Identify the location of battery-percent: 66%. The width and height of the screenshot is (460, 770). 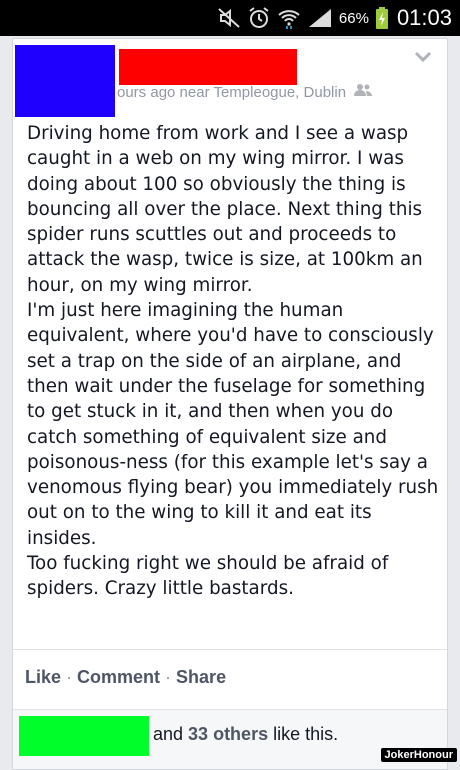
(353, 18).